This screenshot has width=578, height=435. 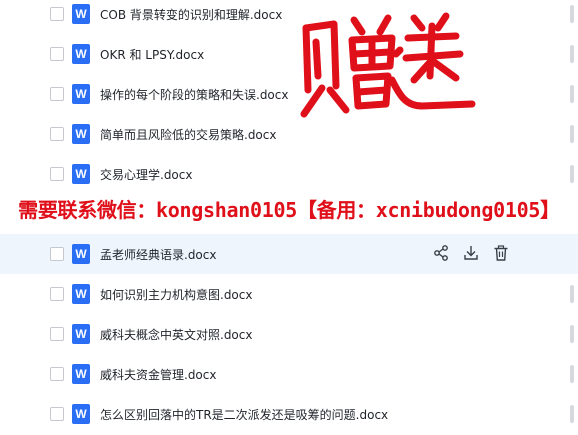 What do you see at coordinates (152, 54) in the screenshot?
I see `file-name: OKR 和 LPSY.docx` at bounding box center [152, 54].